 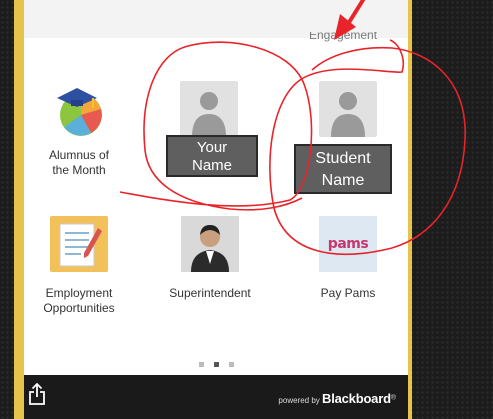 What do you see at coordinates (212, 147) in the screenshot?
I see `overlay-line1: Your` at bounding box center [212, 147].